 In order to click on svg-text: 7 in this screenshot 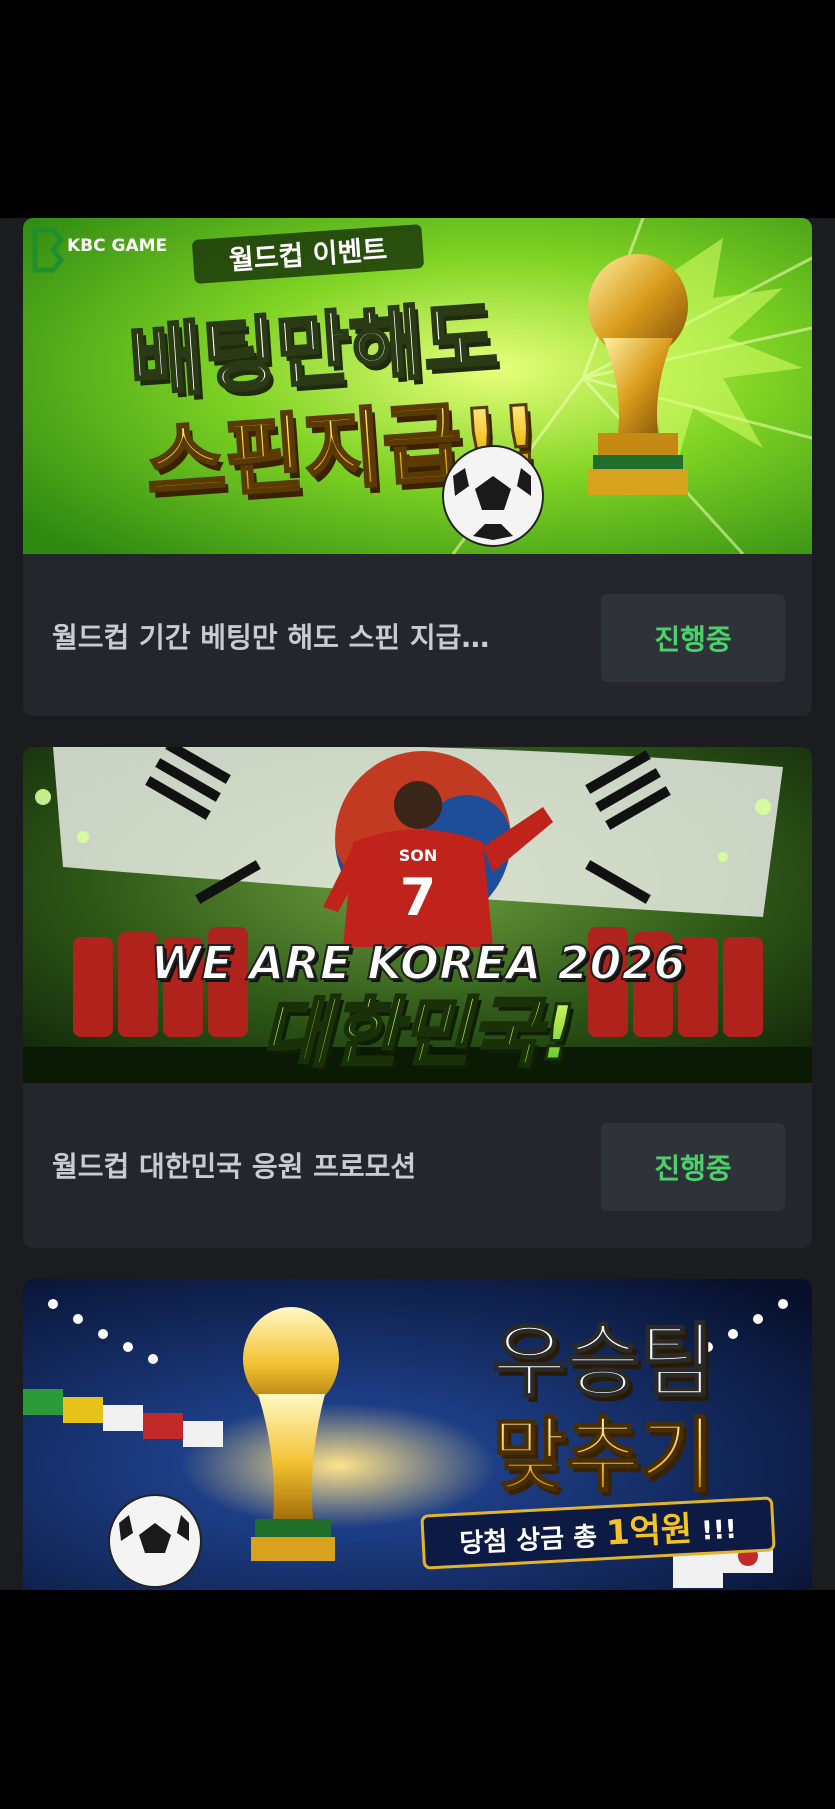, I will do `click(418, 898)`.